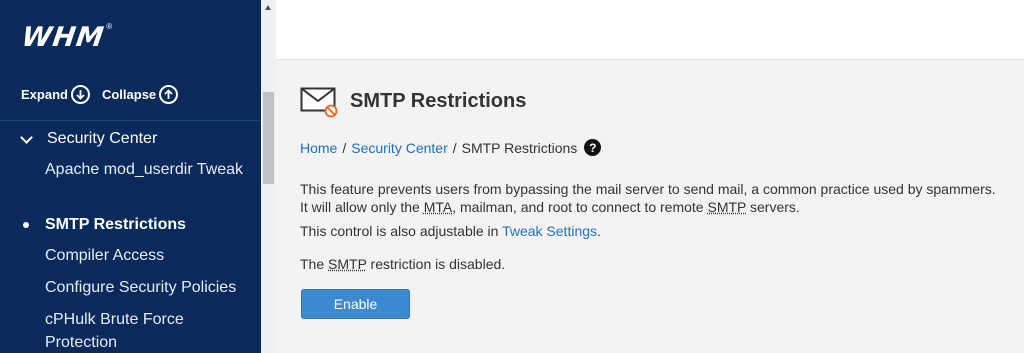  I want to click on logo-text: WHM, so click(63, 37).